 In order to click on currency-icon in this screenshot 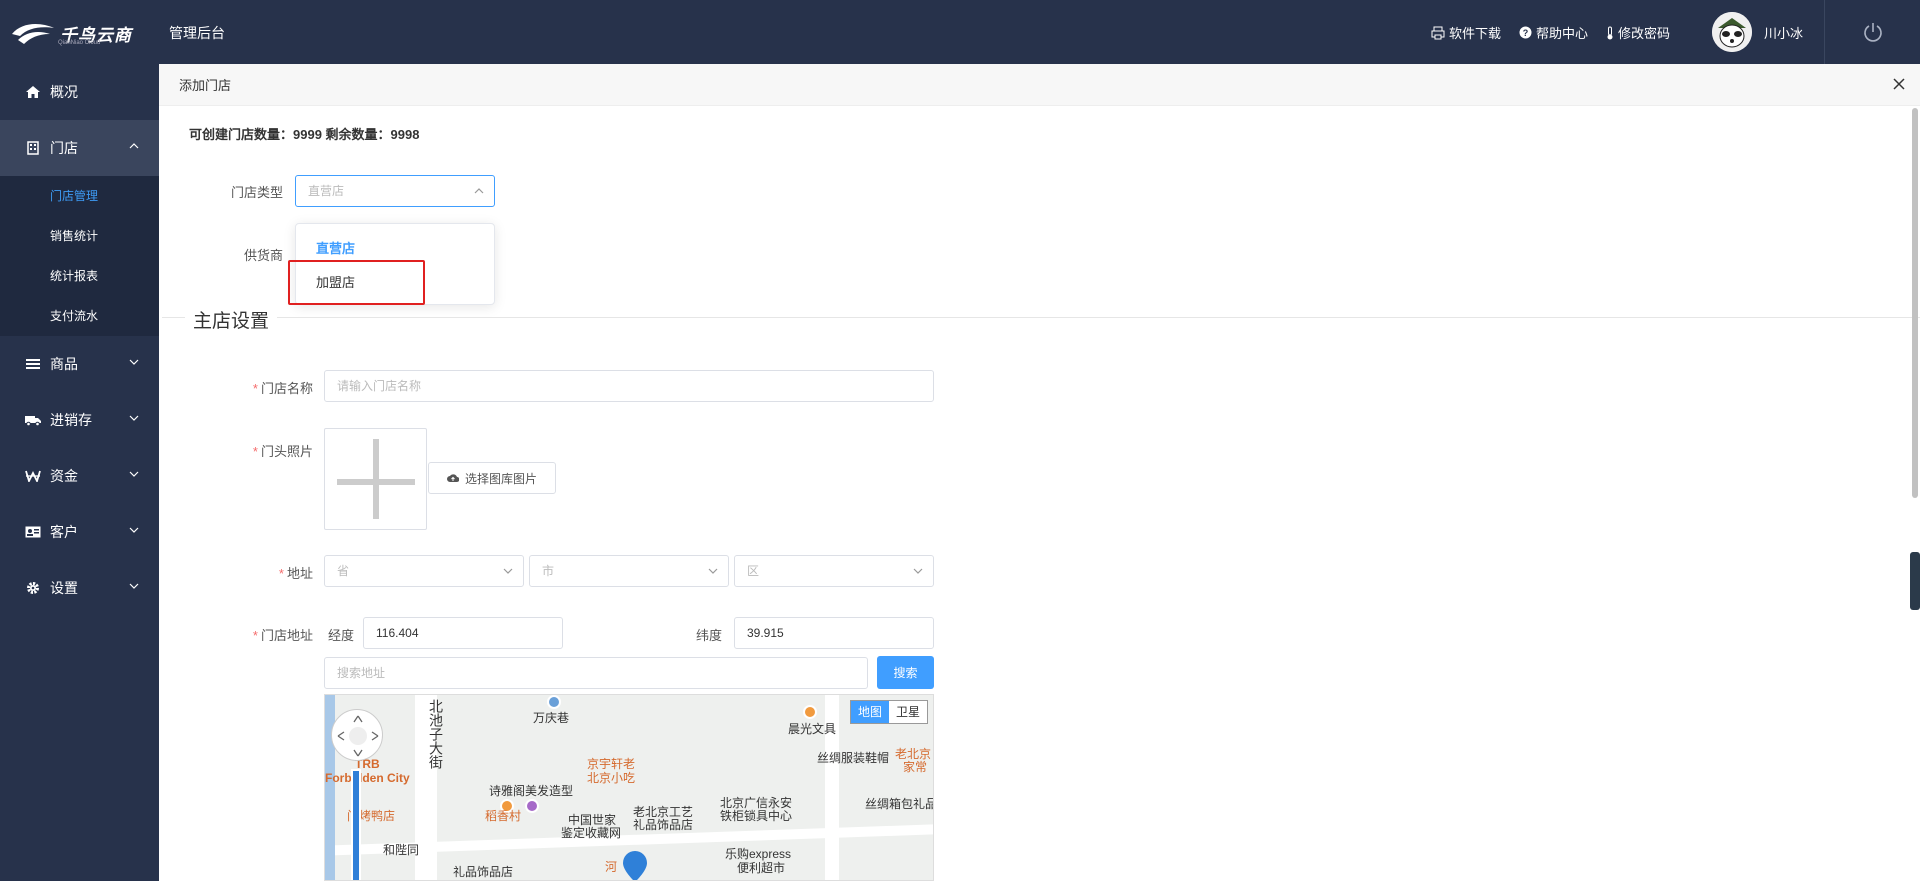, I will do `click(33, 476)`.